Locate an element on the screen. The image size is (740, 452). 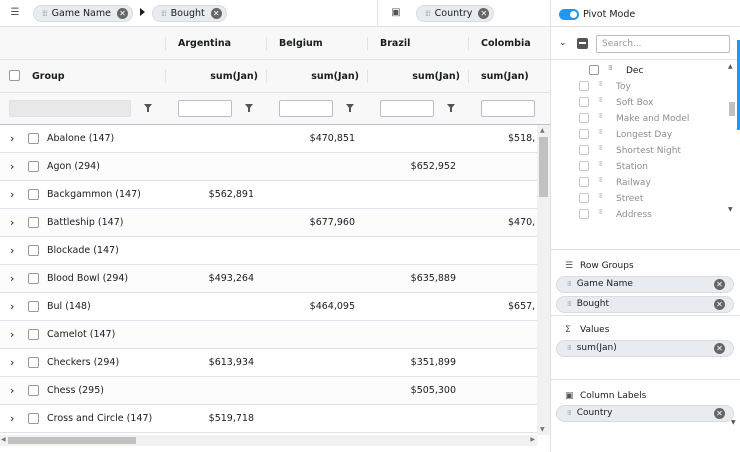
select-all-columns-checkbox is located at coordinates (582, 43).